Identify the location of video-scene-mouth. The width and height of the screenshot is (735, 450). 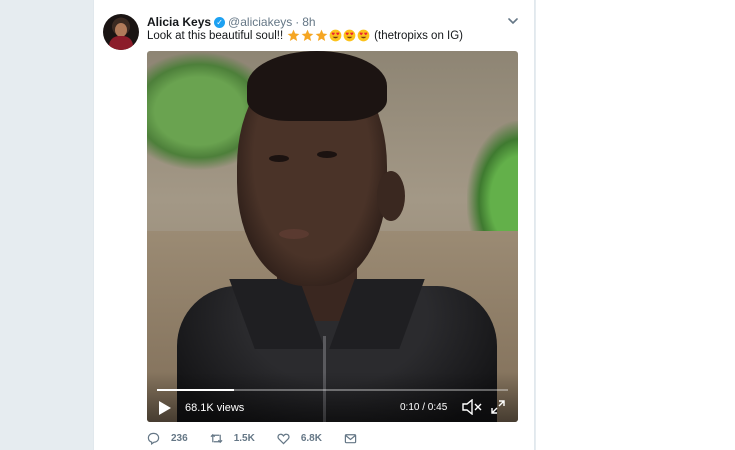
(294, 234).